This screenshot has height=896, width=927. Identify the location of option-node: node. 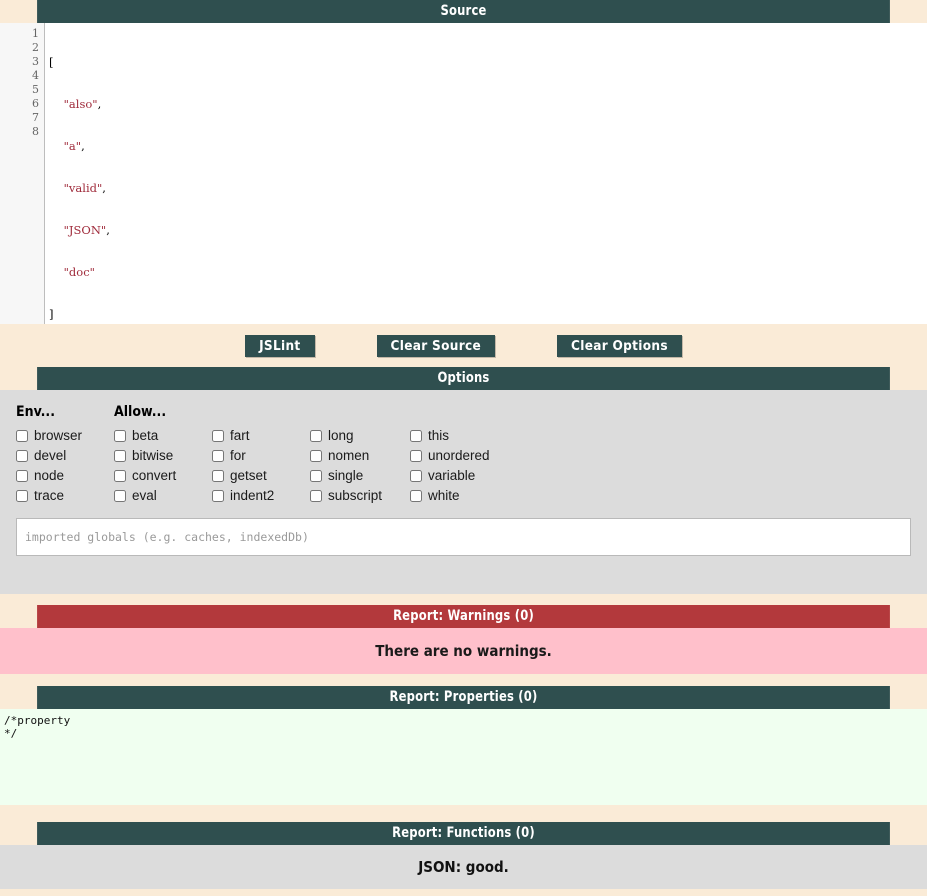
(65, 476).